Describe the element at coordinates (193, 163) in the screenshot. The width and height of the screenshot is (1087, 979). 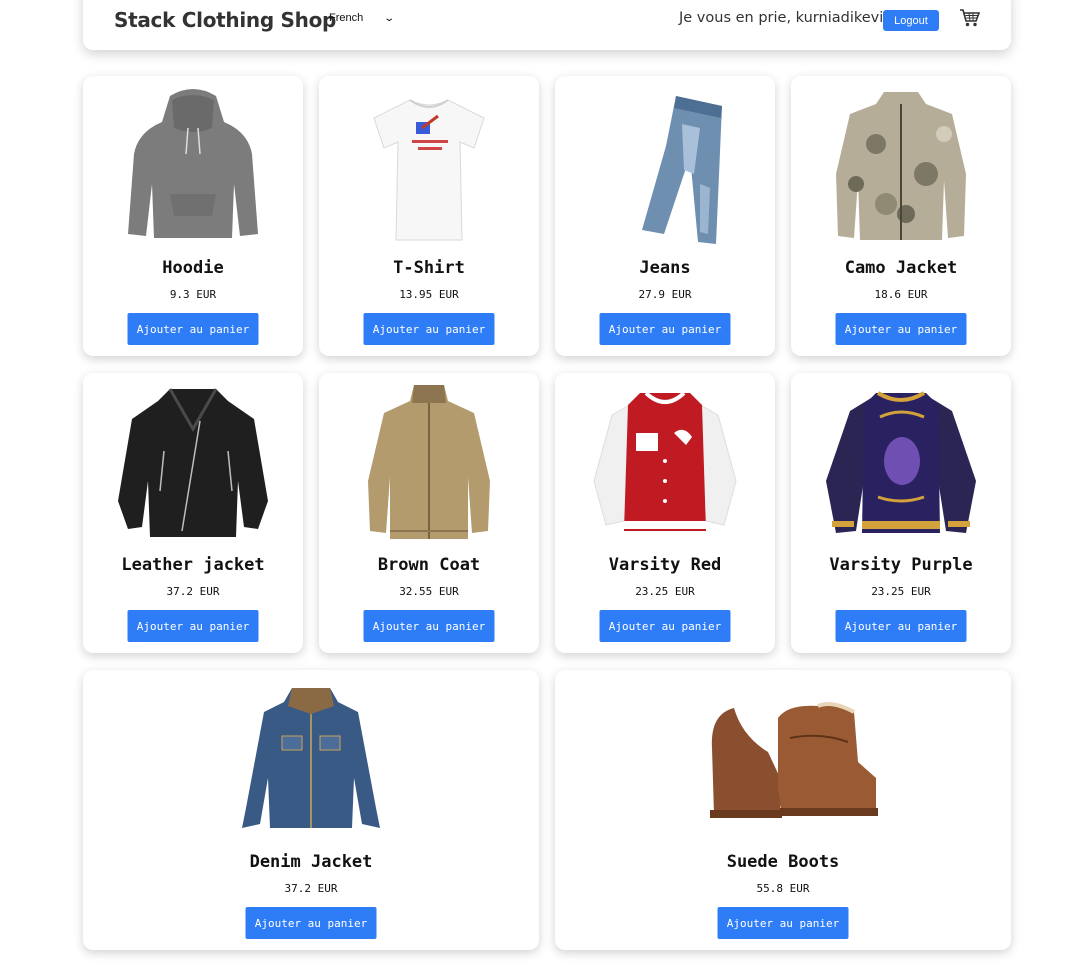
I see `hoodie-image` at that location.